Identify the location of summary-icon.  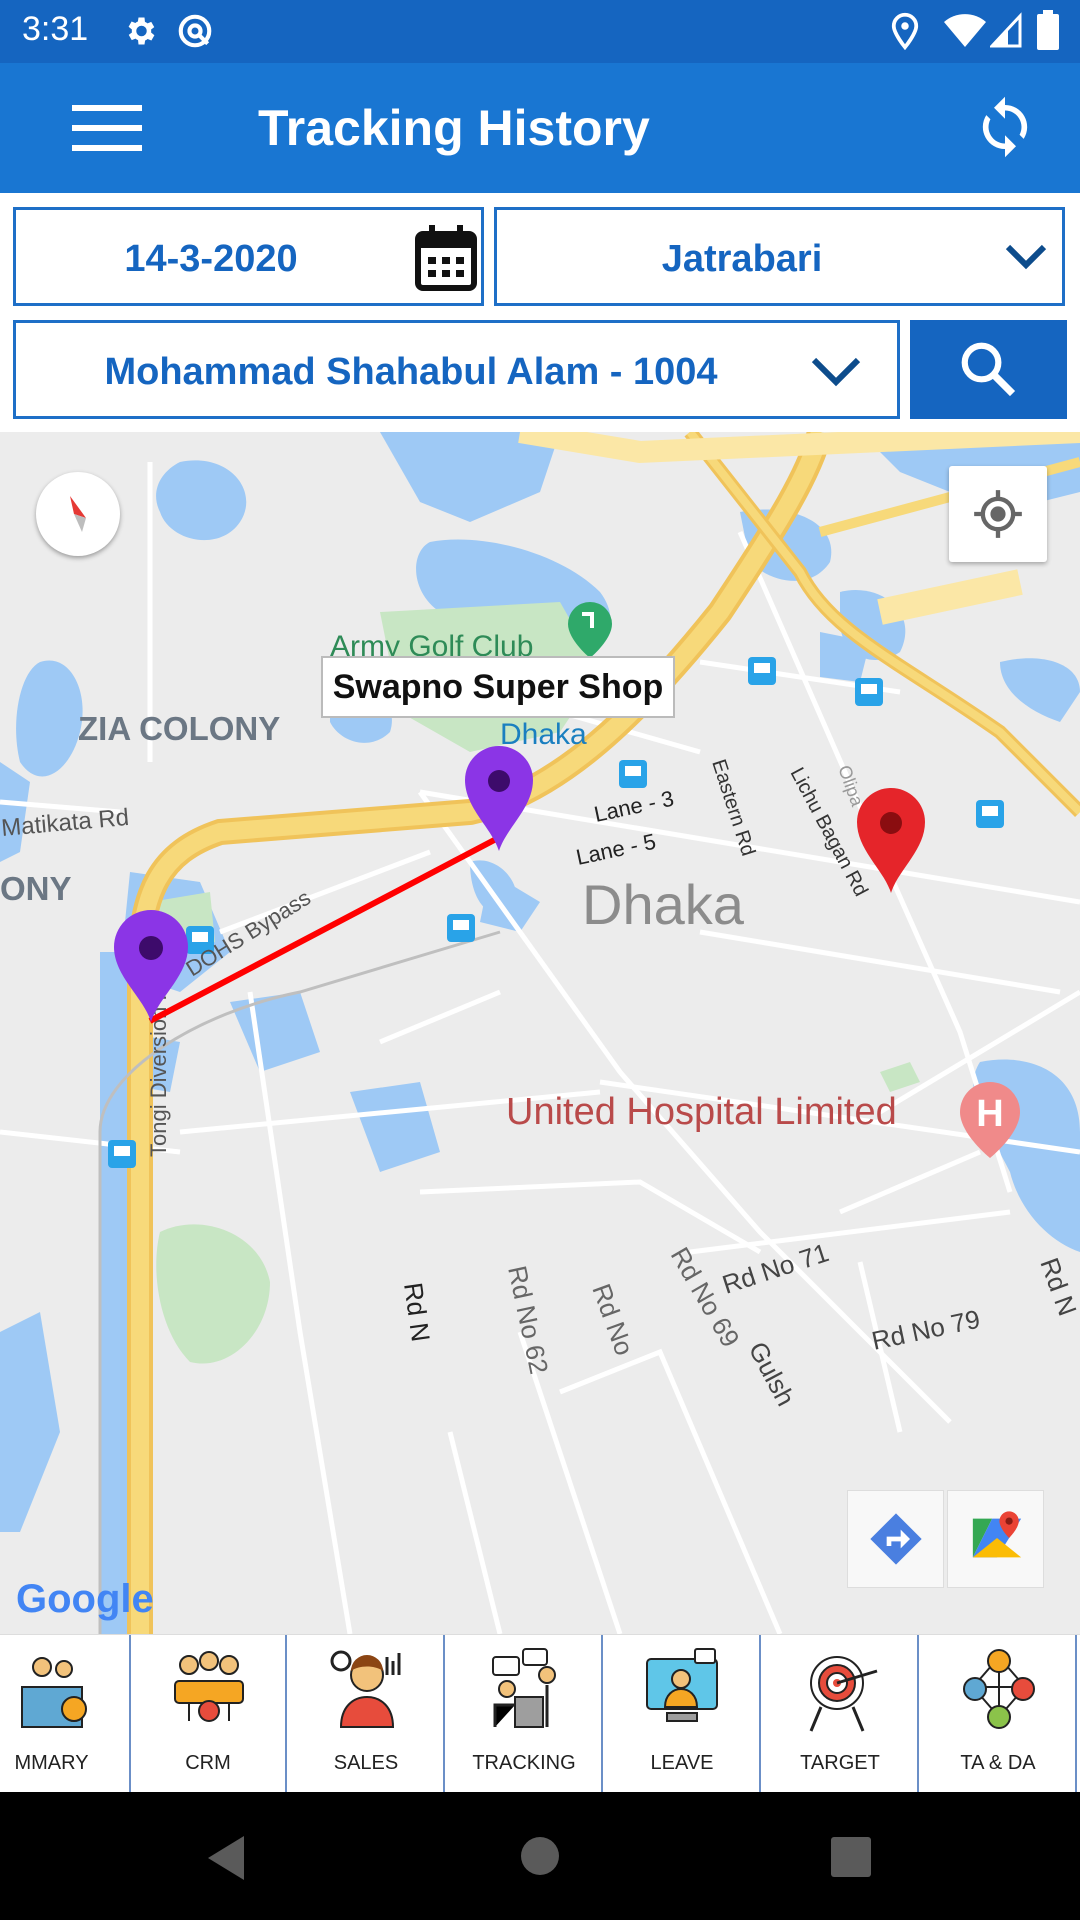
(54, 1692).